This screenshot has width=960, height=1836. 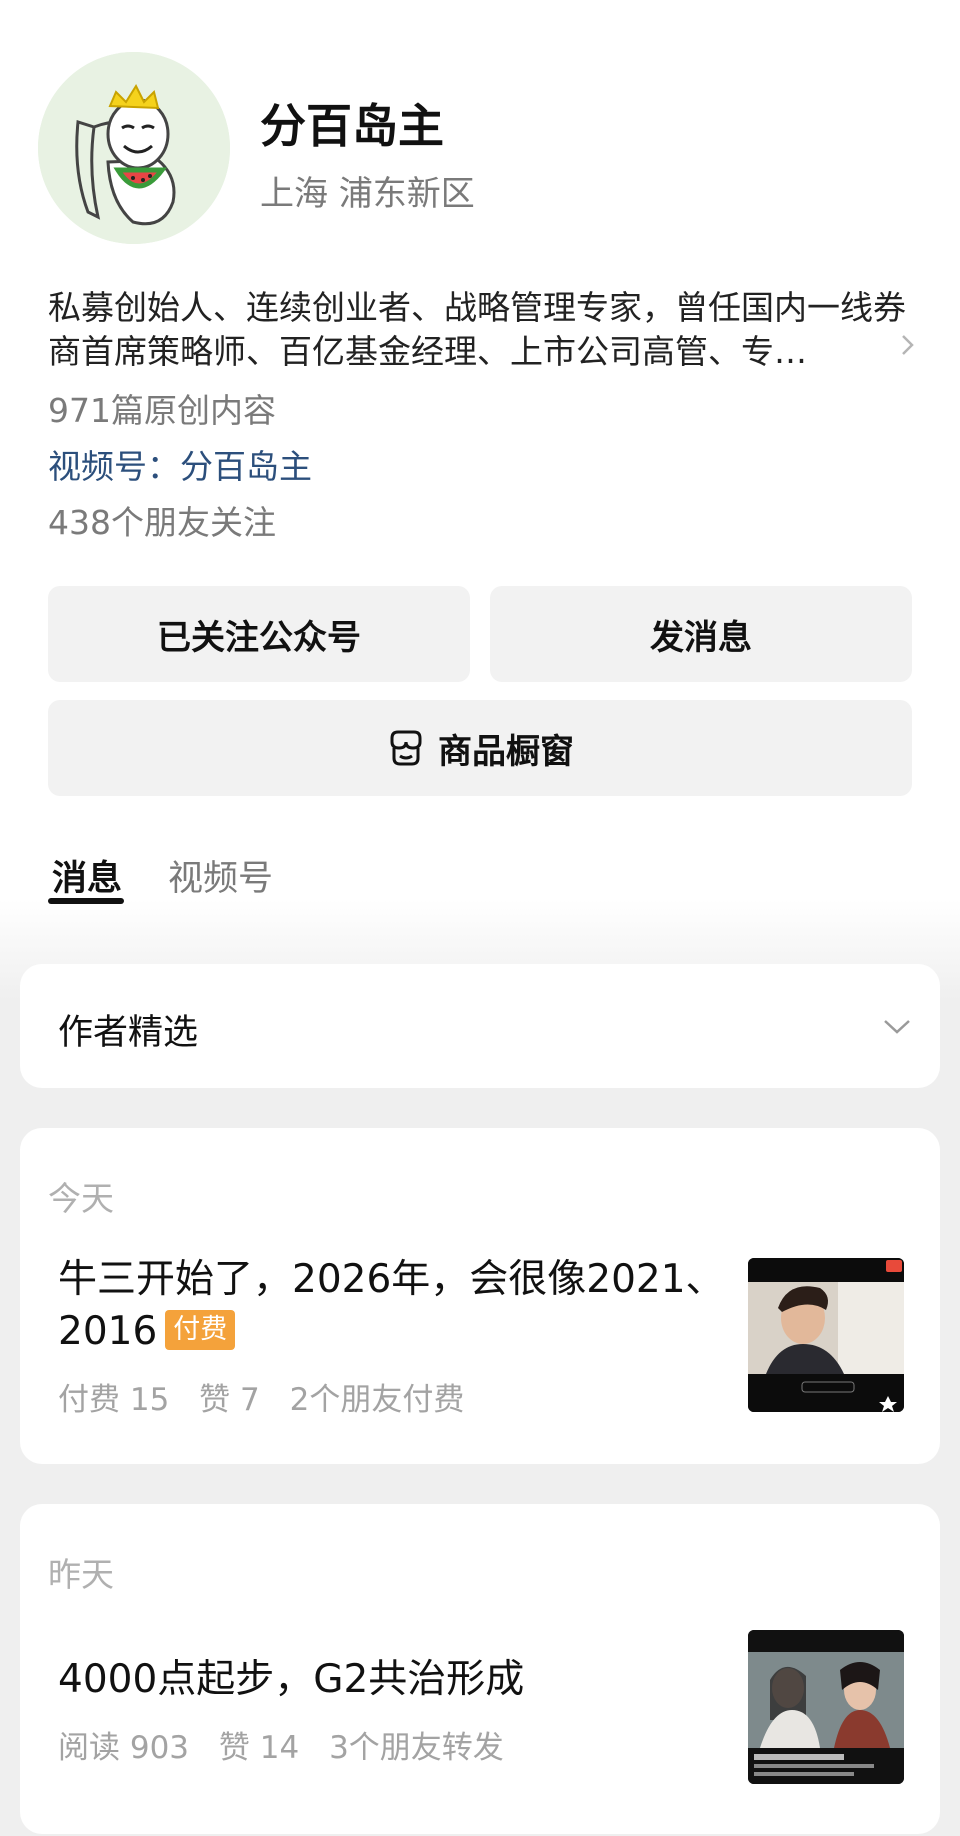 What do you see at coordinates (81, 1198) in the screenshot?
I see `date-group-label: 今天` at bounding box center [81, 1198].